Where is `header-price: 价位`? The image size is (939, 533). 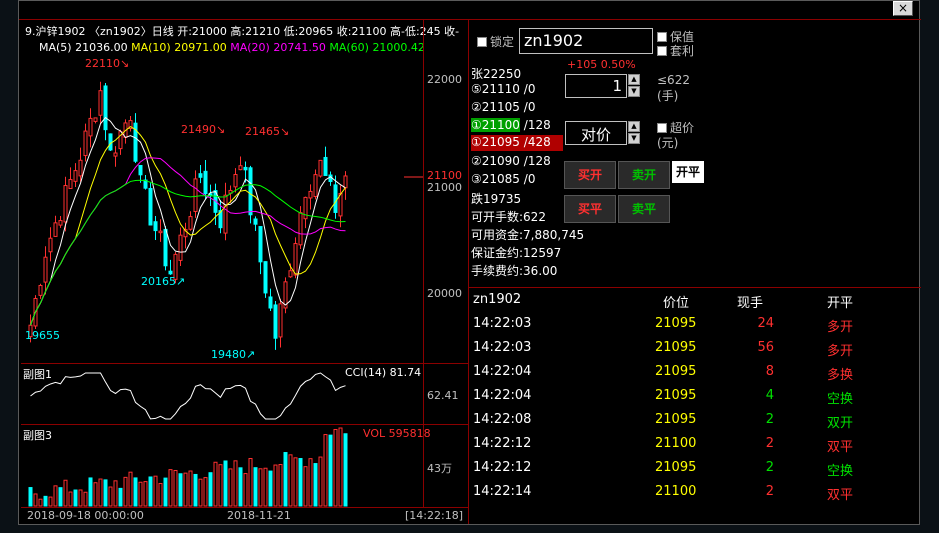 header-price: 价位 is located at coordinates (676, 303).